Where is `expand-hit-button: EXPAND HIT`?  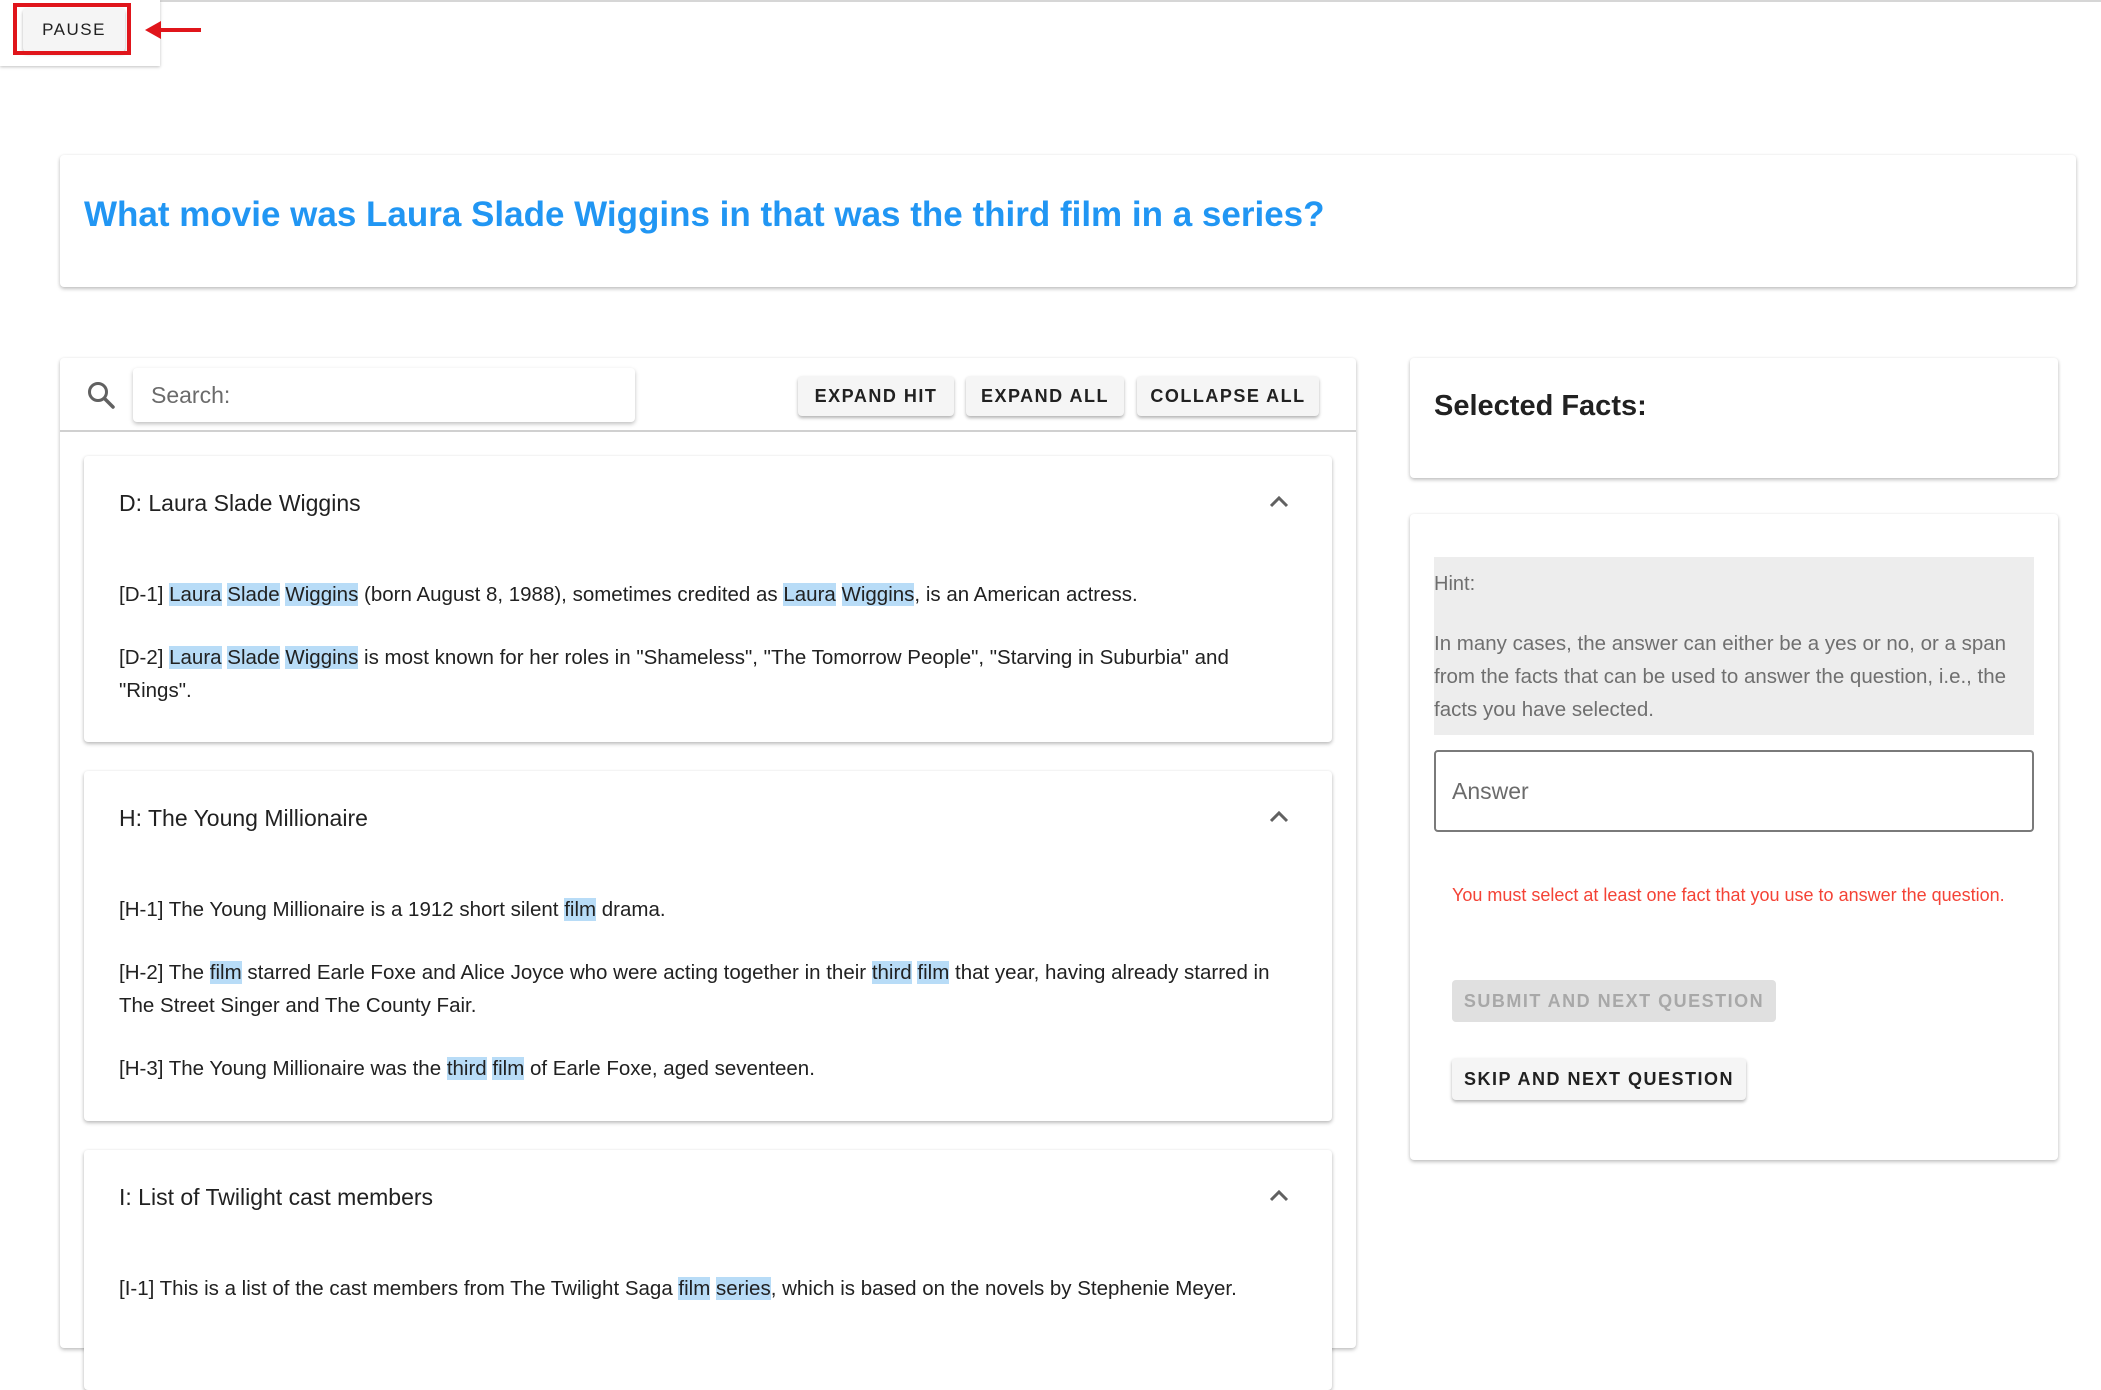
expand-hit-button: EXPAND HIT is located at coordinates (876, 396).